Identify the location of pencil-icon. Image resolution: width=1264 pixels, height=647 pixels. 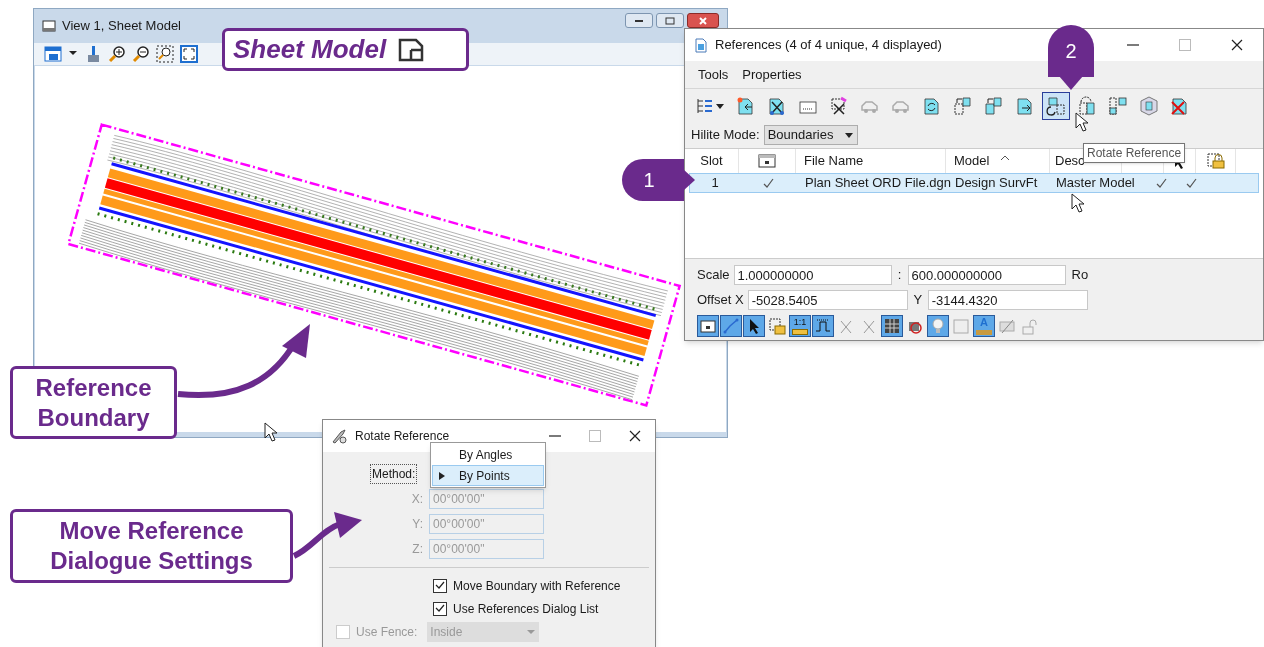
(1007, 326).